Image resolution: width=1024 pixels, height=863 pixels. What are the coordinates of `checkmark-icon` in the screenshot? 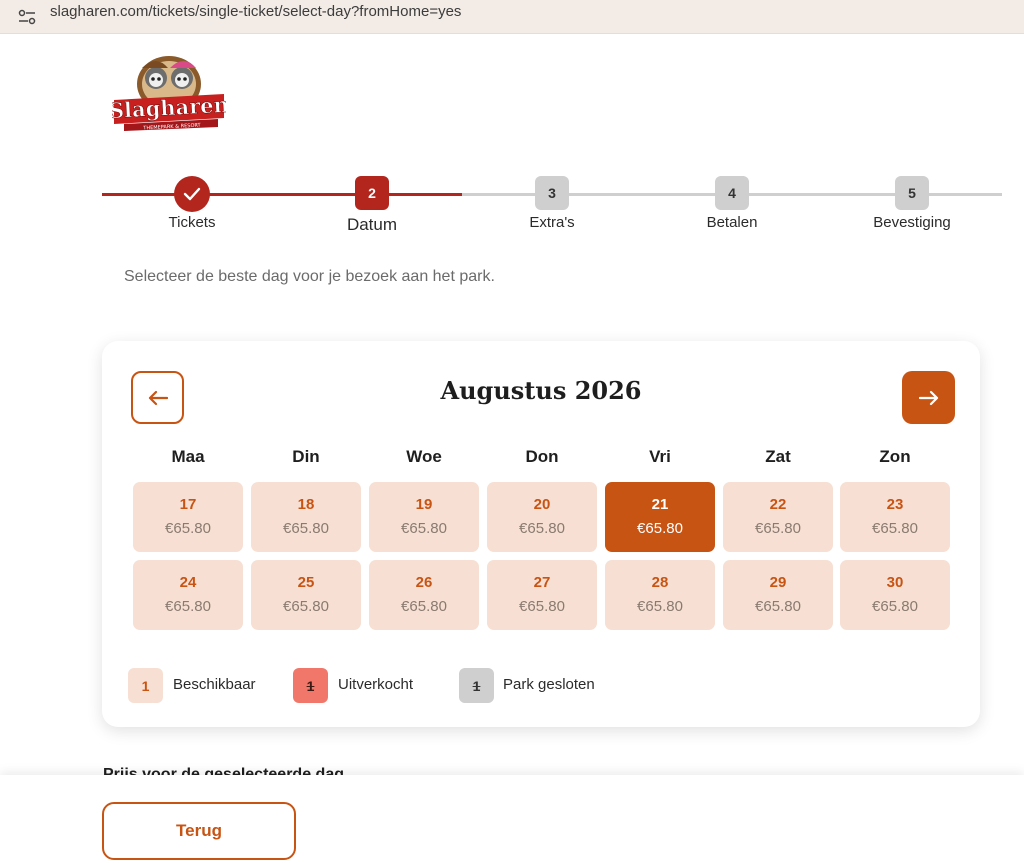 It's located at (192, 194).